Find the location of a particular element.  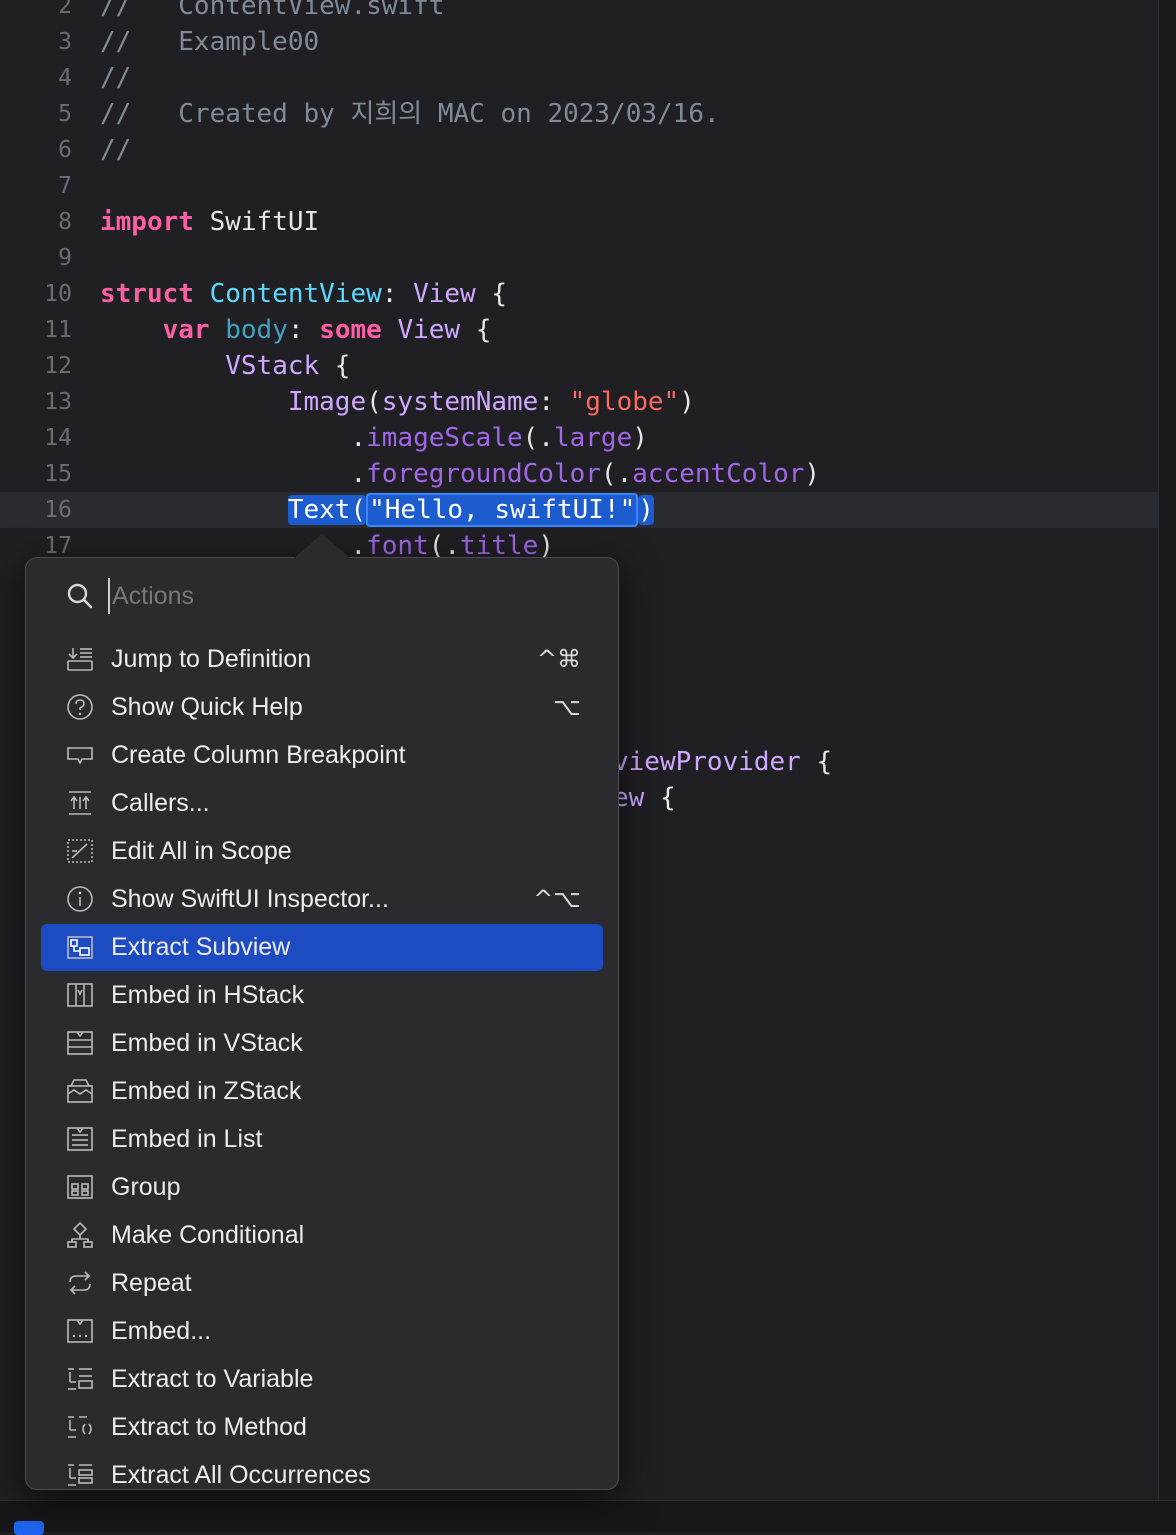

code-line: 15 .foregroundColor(.accentColor) is located at coordinates (579, 474).